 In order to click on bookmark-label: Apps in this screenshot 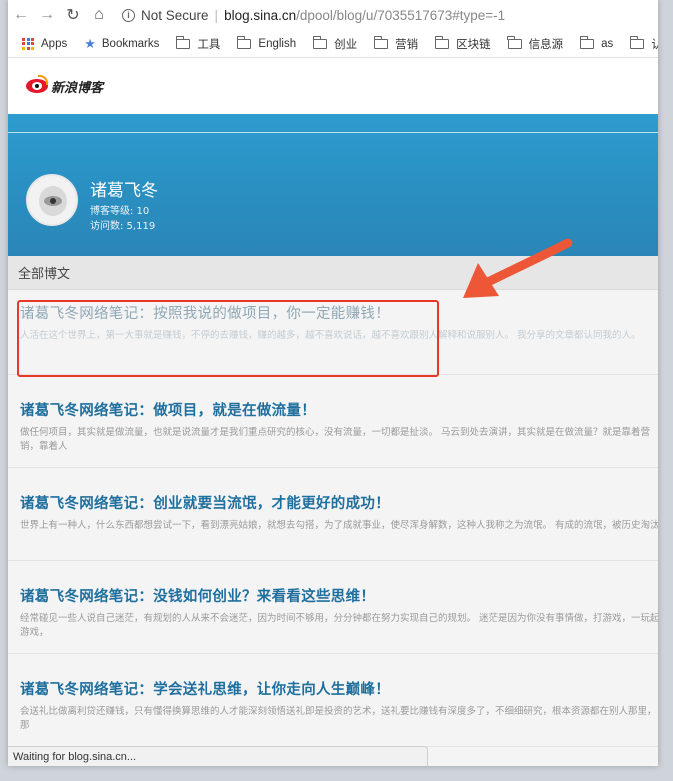, I will do `click(54, 43)`.